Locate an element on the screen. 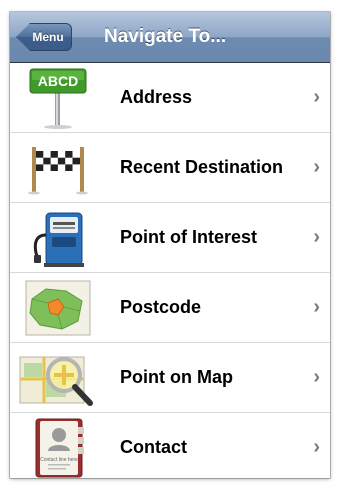  list-item-contact: Contact line here Contact › is located at coordinates (170, 445).